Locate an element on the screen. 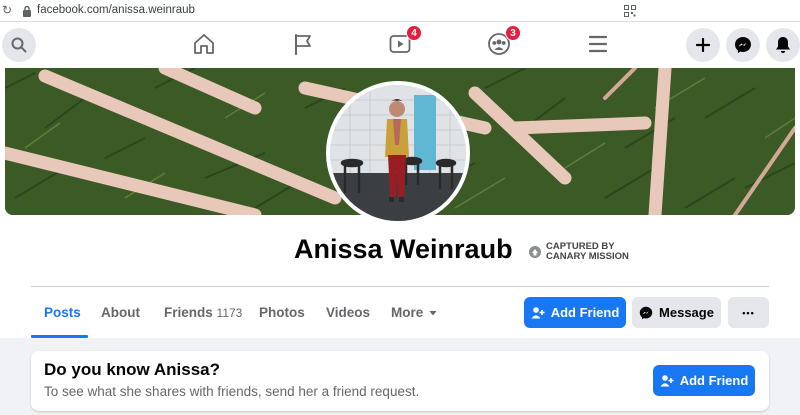  profile-name: Anissa Weinraub is located at coordinates (403, 249).